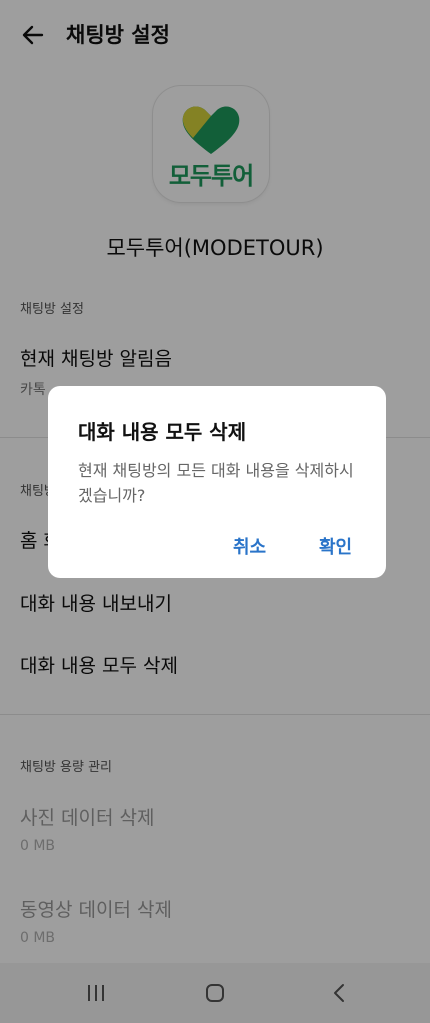 This screenshot has height=1023, width=430. I want to click on dialog-message: 현재 채팅방의 모든 대화 내용을 삭제하시겠습니까?, so click(216, 483).